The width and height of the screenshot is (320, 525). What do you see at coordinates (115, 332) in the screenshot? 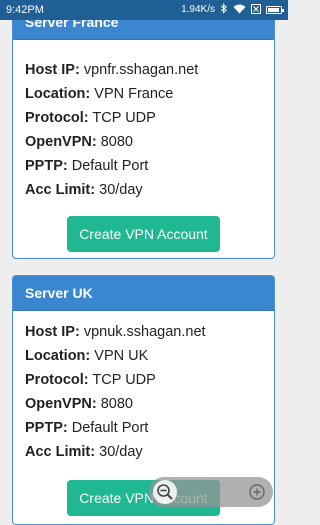
I see `host-ip-row: Host IP: vpnuk.sshagan.net` at bounding box center [115, 332].